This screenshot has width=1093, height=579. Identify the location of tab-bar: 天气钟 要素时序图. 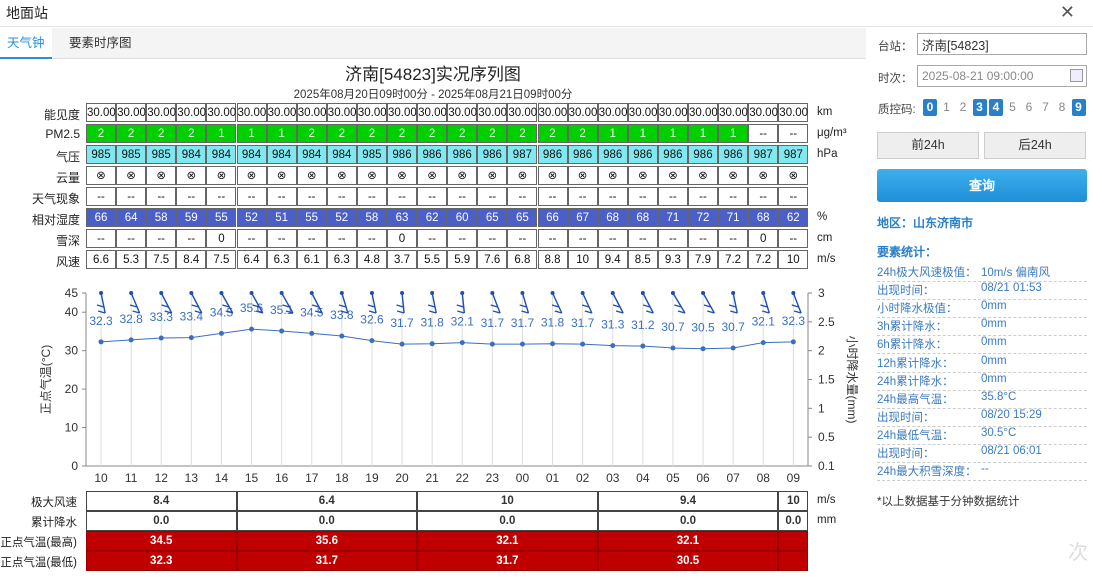
(433, 43).